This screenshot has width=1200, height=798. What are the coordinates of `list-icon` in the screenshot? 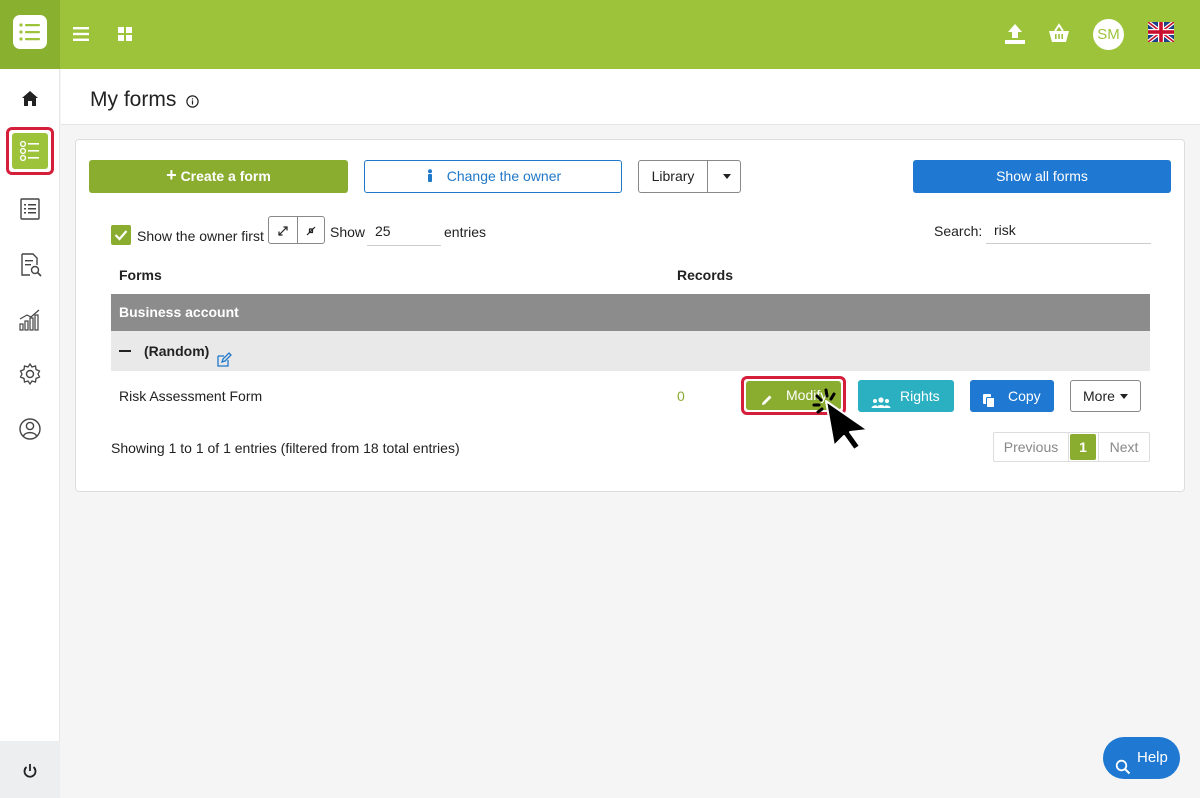 It's located at (30, 209).